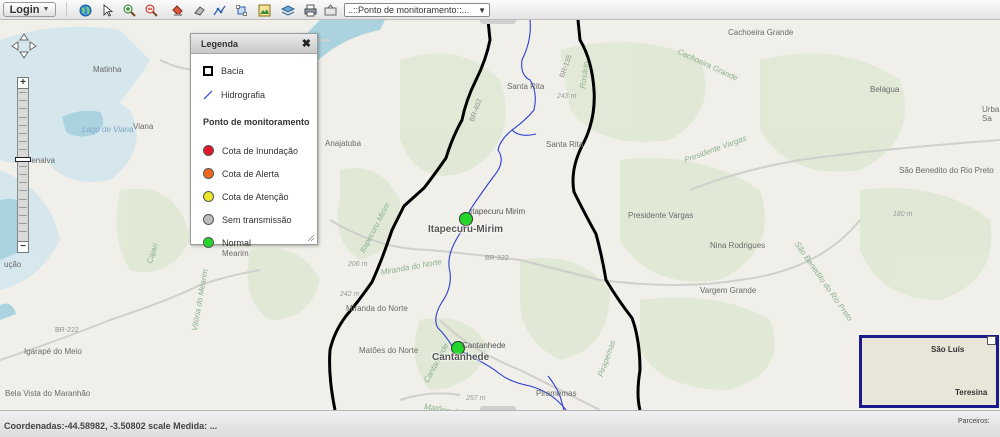 The width and height of the screenshot is (1000, 437). What do you see at coordinates (241, 10) in the screenshot?
I see `measure-area-icon` at bounding box center [241, 10].